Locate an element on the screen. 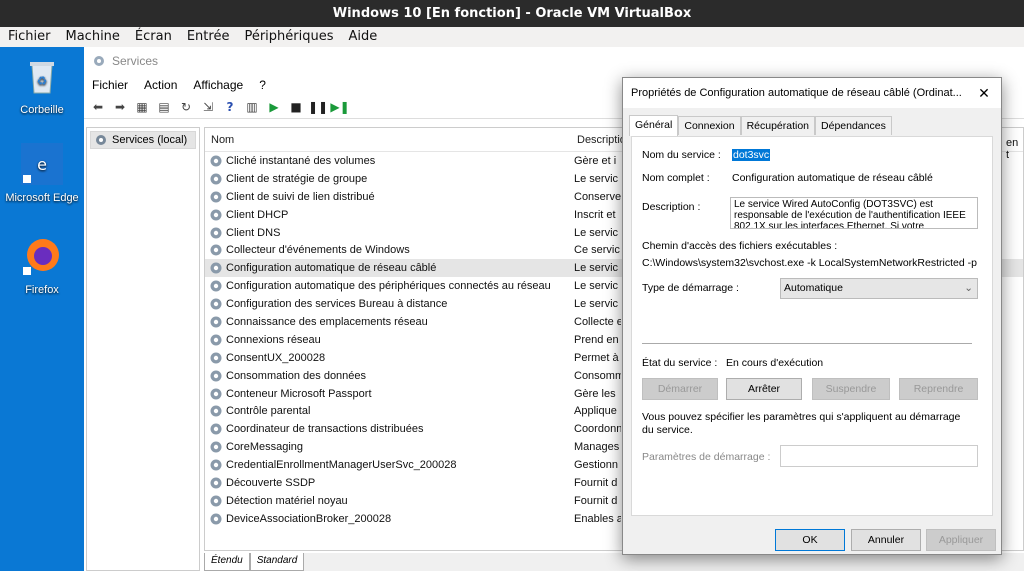 The height and width of the screenshot is (571, 1024). service-name: Client de suivi de lien distribué is located at coordinates (300, 196).